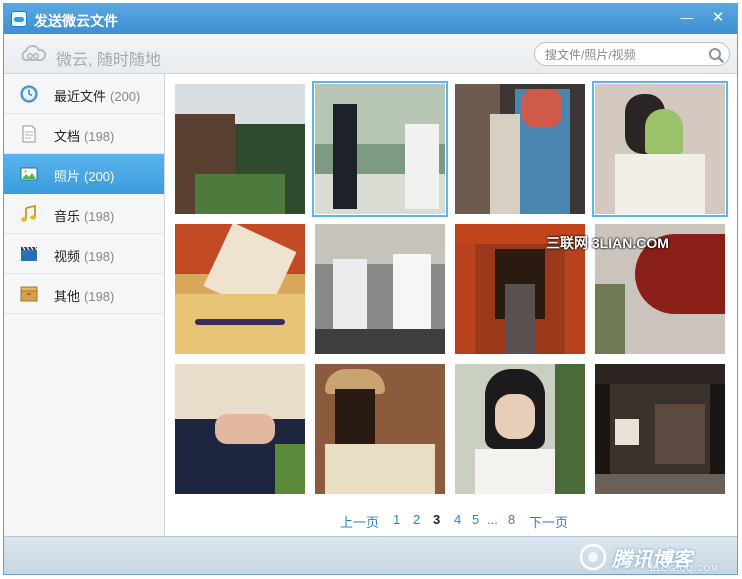 Image resolution: width=742 pixels, height=579 pixels. What do you see at coordinates (108, 60) in the screenshot?
I see `slogan-text: 微云, 随时随地` at bounding box center [108, 60].